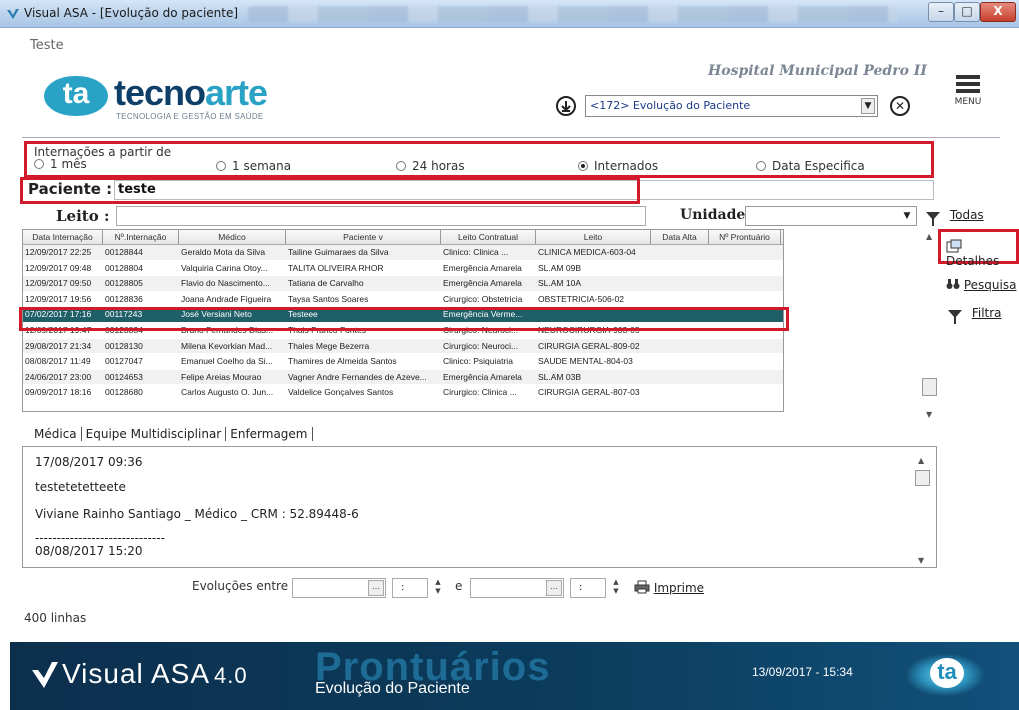  I want to click on table-cell: Valdelice Gonçalves Santos, so click(341, 392).